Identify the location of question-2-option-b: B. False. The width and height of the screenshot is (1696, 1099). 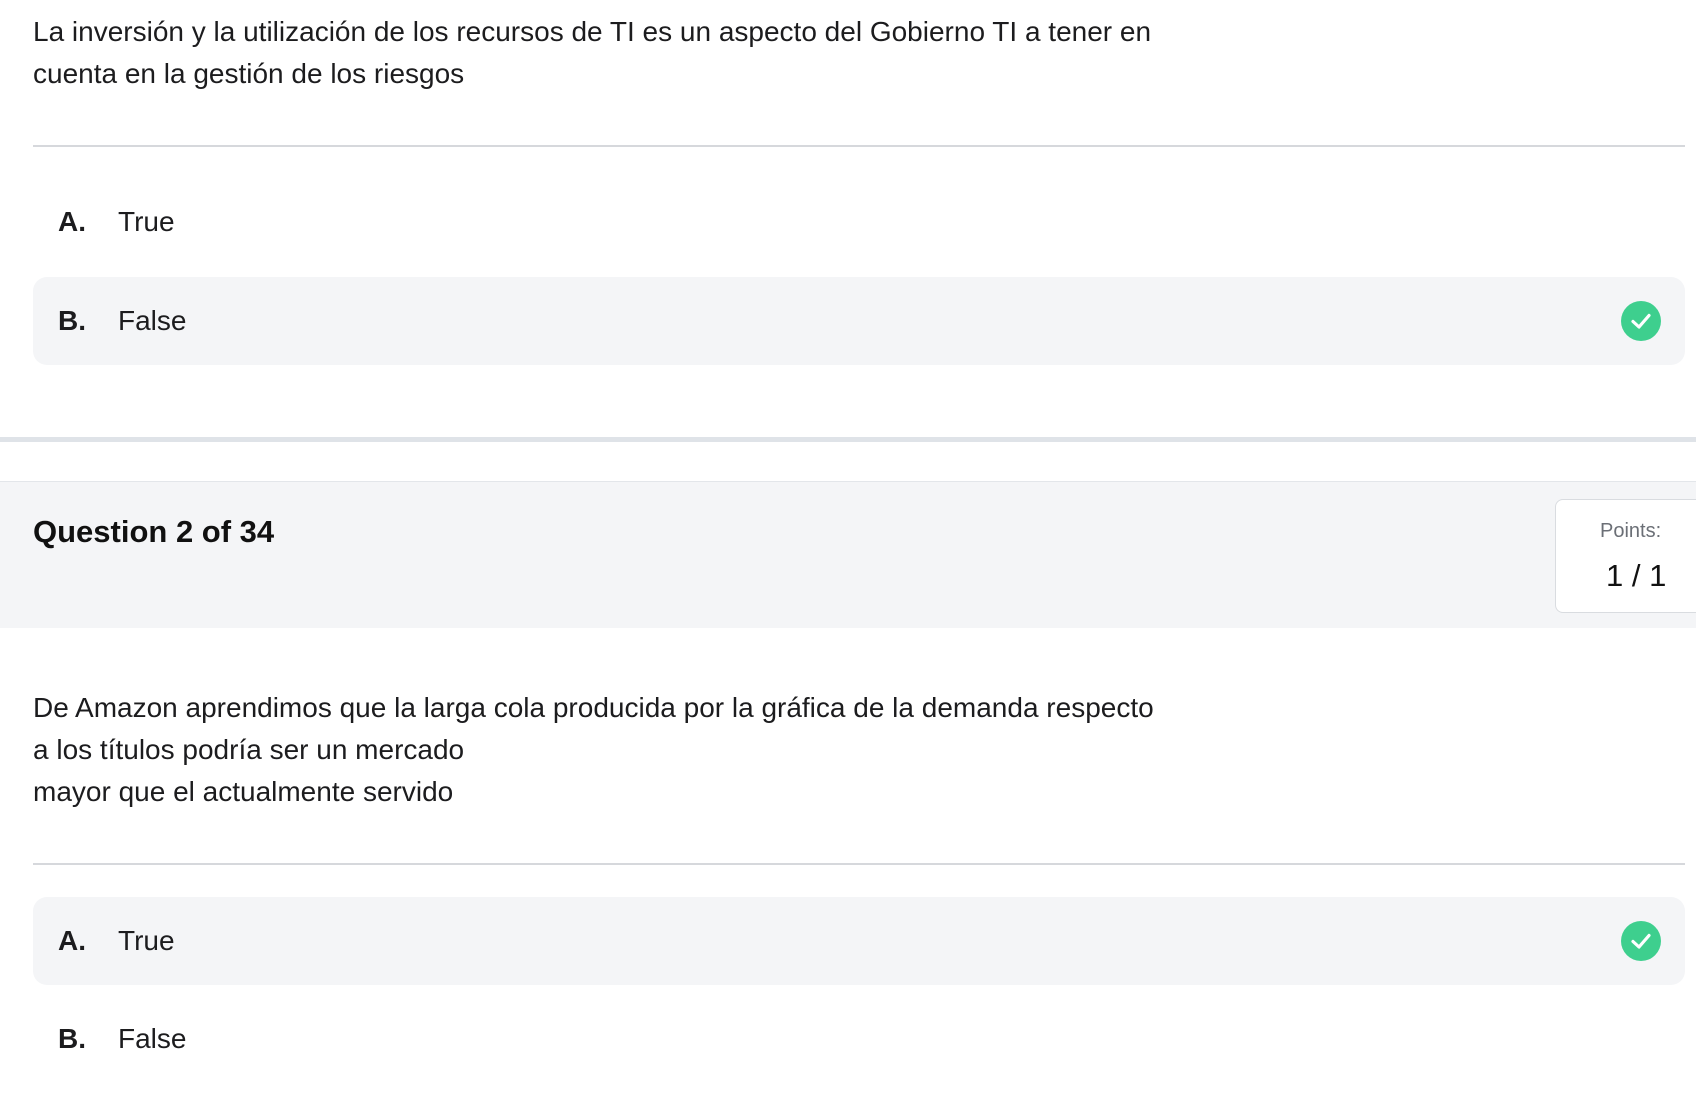
(859, 1039).